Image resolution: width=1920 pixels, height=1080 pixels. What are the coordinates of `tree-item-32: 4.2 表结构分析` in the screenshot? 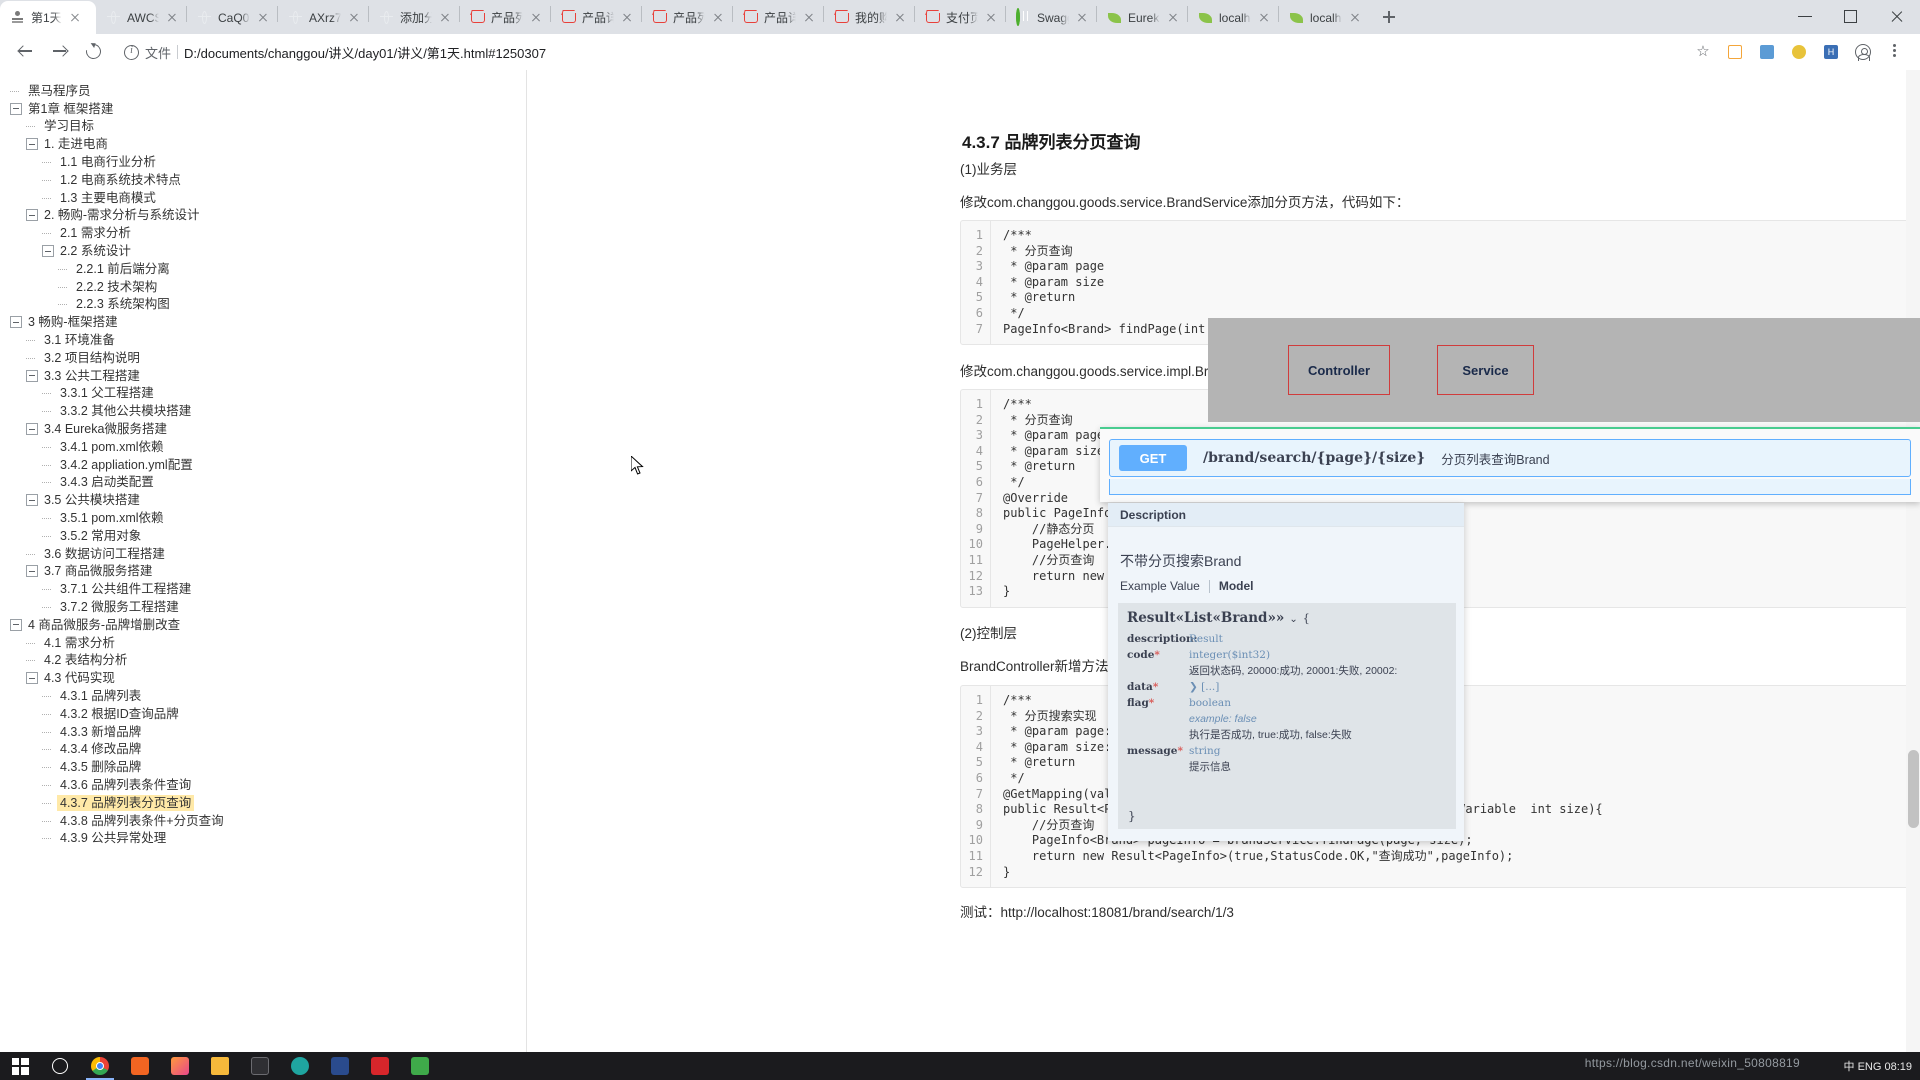 It's located at (268, 661).